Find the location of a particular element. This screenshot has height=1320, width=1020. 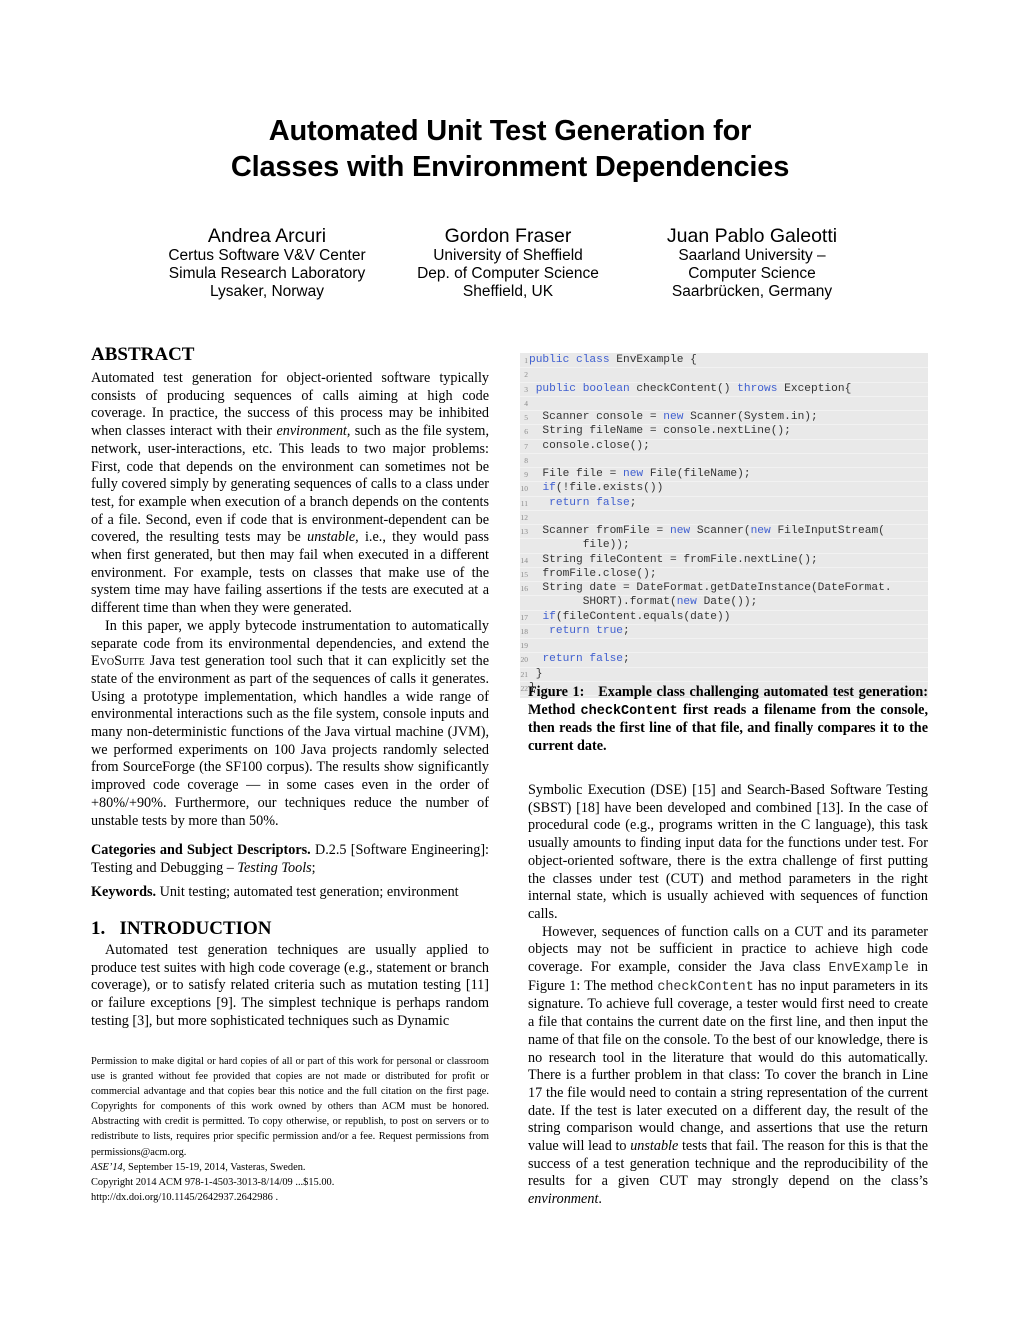

emphasis: Testing Tools is located at coordinates (274, 867).